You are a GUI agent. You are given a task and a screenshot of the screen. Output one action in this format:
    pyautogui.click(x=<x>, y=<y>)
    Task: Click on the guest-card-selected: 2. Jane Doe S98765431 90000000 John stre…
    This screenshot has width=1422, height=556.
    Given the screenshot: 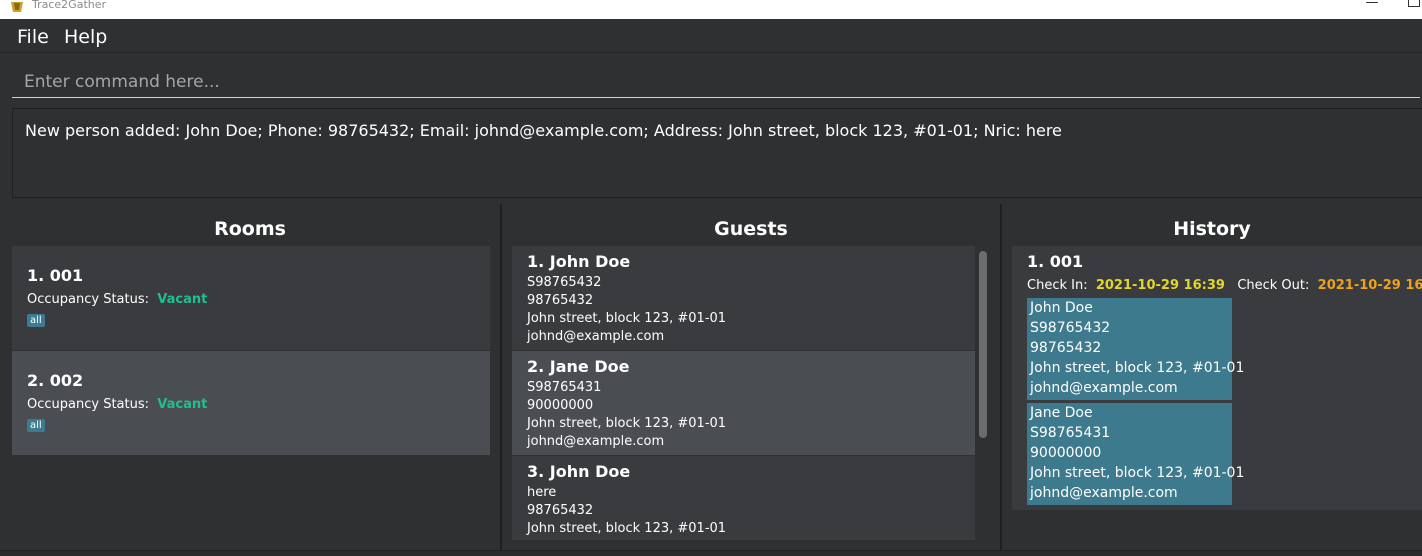 What is the action you would take?
    pyautogui.click(x=743, y=403)
    